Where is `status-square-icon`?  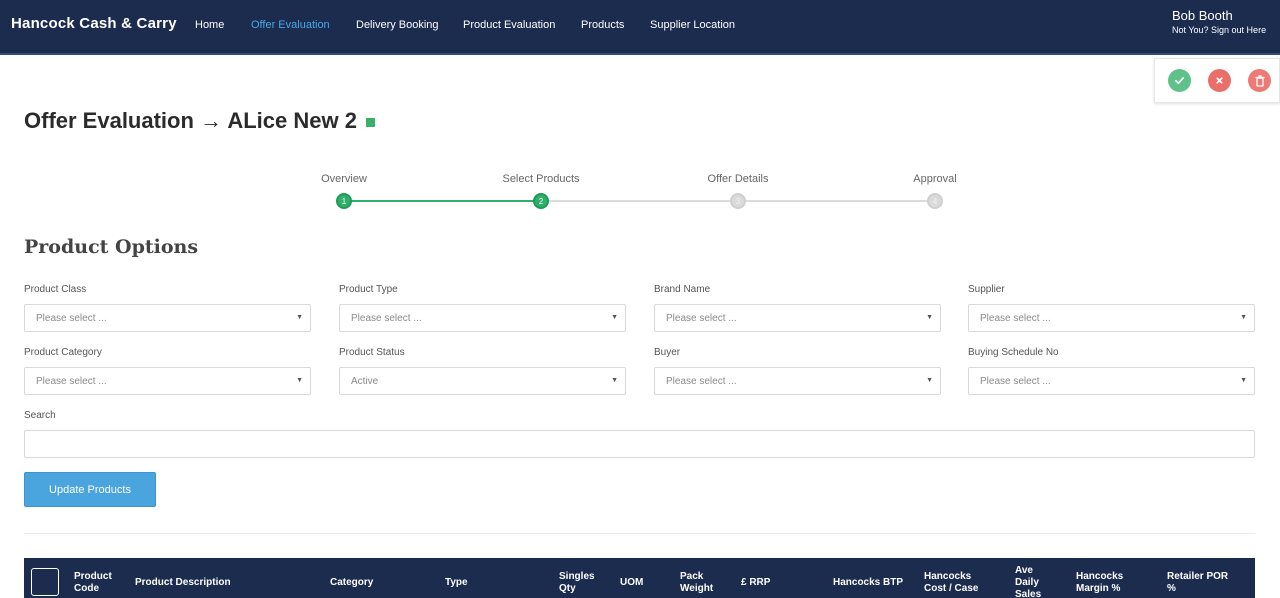
status-square-icon is located at coordinates (370, 122).